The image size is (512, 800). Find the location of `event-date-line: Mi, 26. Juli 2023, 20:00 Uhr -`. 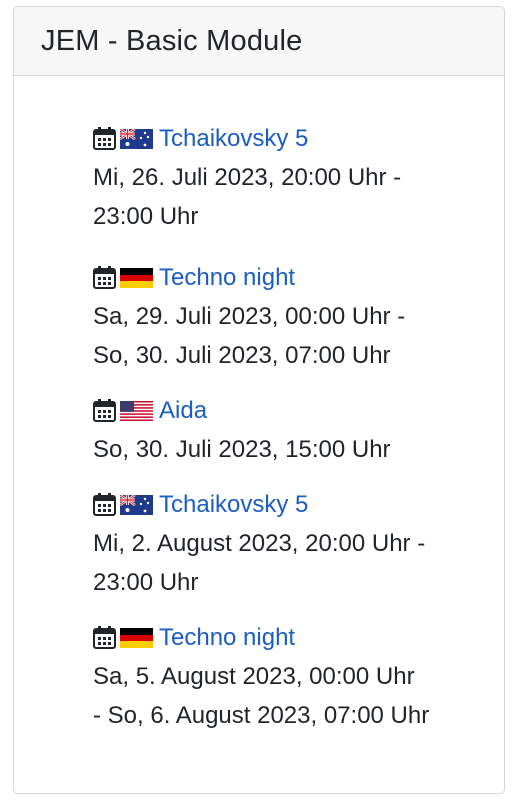

event-date-line: Mi, 26. Juli 2023, 20:00 Uhr - is located at coordinates (247, 177).